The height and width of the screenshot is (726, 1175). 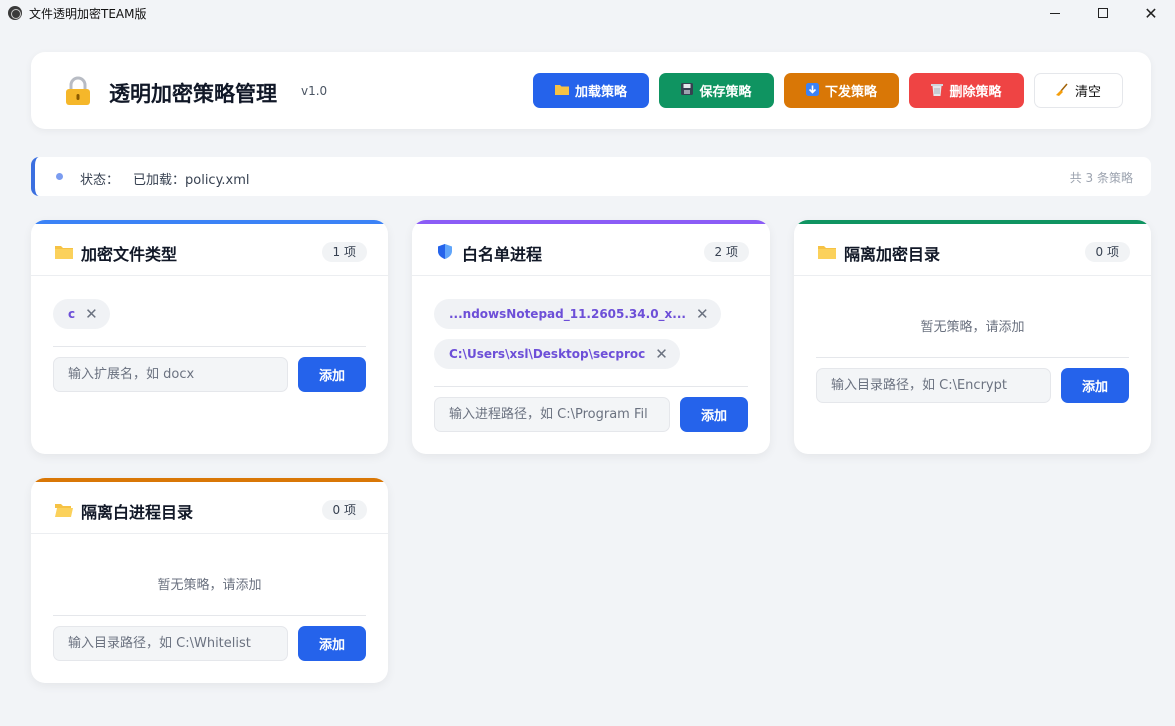 I want to click on clear-button: 清空, so click(x=1078, y=90).